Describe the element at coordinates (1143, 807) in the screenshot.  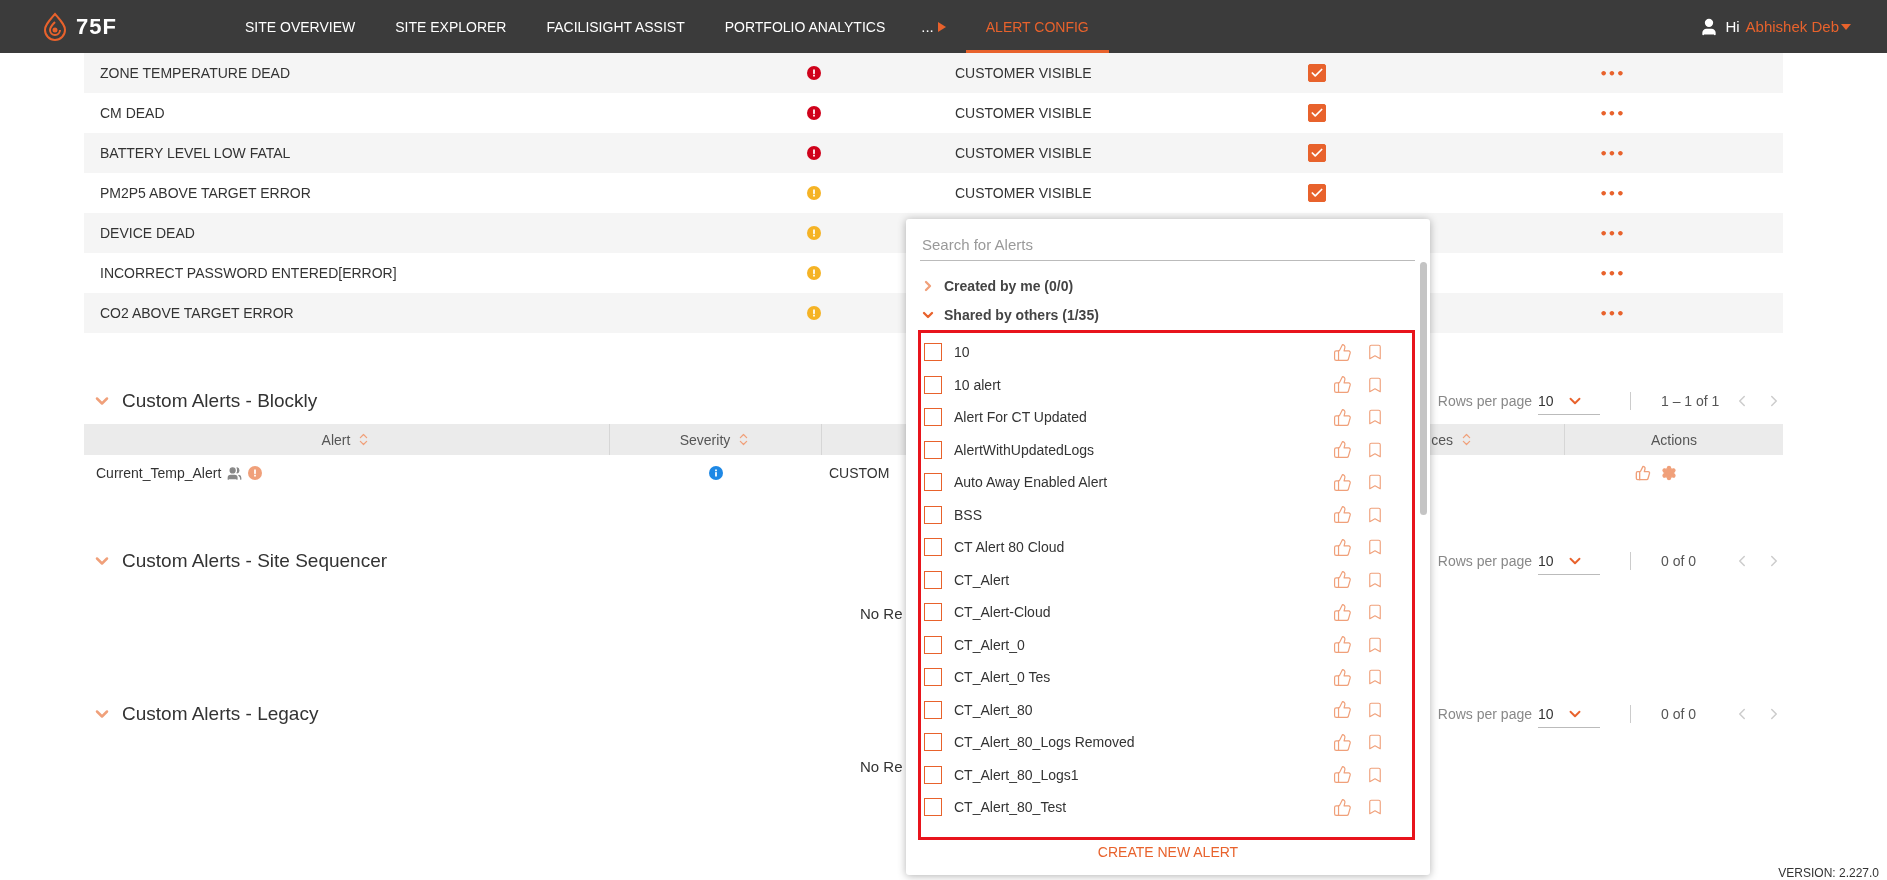
I see `alert-option: CT_Alert_80_Test` at that location.